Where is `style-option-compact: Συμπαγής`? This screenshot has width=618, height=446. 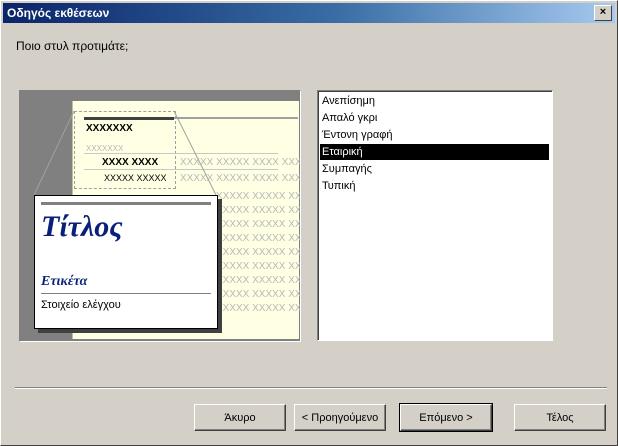
style-option-compact: Συμπαγής is located at coordinates (434, 169).